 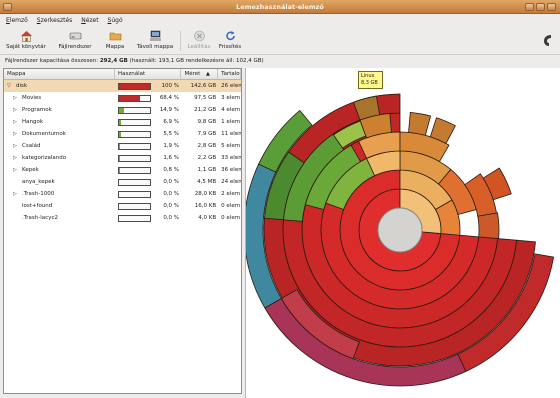 I want to click on row-name: kategorizalando, so click(x=44, y=158).